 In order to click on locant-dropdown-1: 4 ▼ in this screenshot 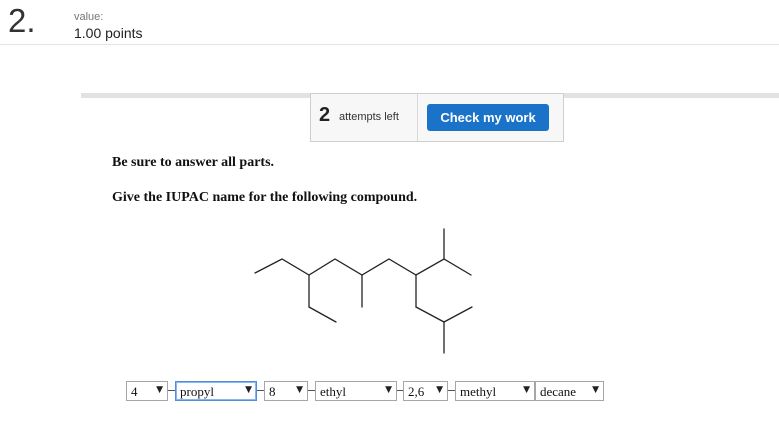, I will do `click(147, 391)`.